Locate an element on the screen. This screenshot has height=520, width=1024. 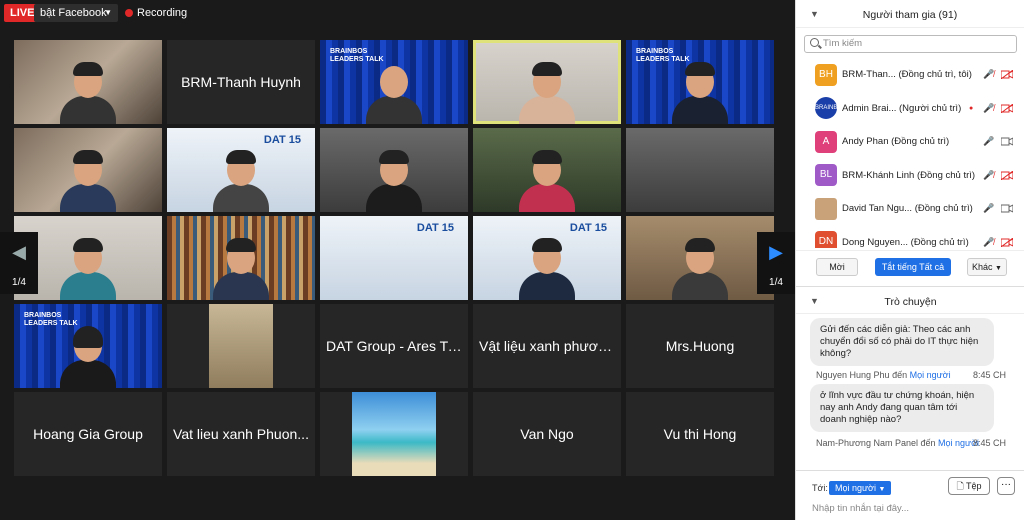
participant-row-name: BRM-Khánh Linh (Đồng chủ trì) is located at coordinates (909, 175).